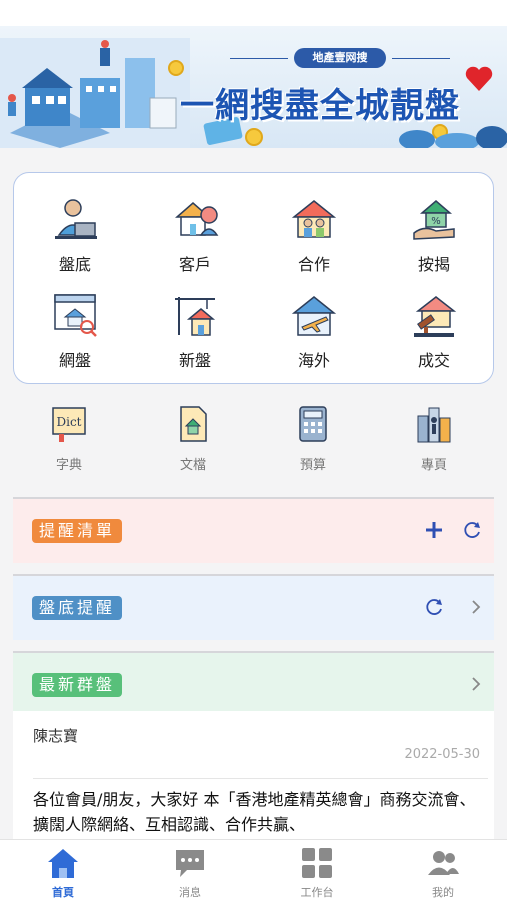 This screenshot has height=900, width=507. What do you see at coordinates (190, 892) in the screenshot?
I see `tab-label: 消息` at bounding box center [190, 892].